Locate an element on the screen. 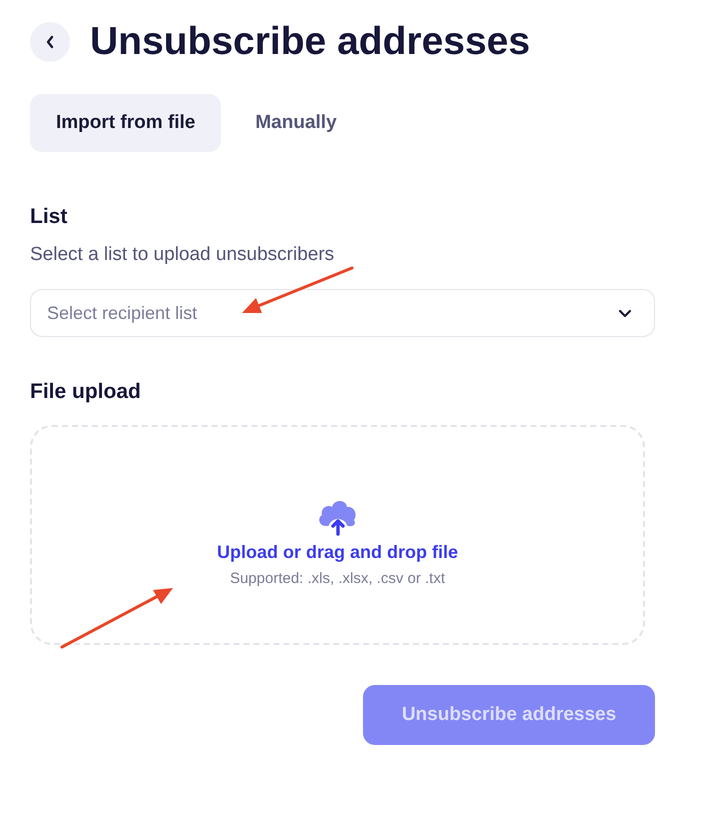 The height and width of the screenshot is (817, 721). back-button is located at coordinates (50, 42).